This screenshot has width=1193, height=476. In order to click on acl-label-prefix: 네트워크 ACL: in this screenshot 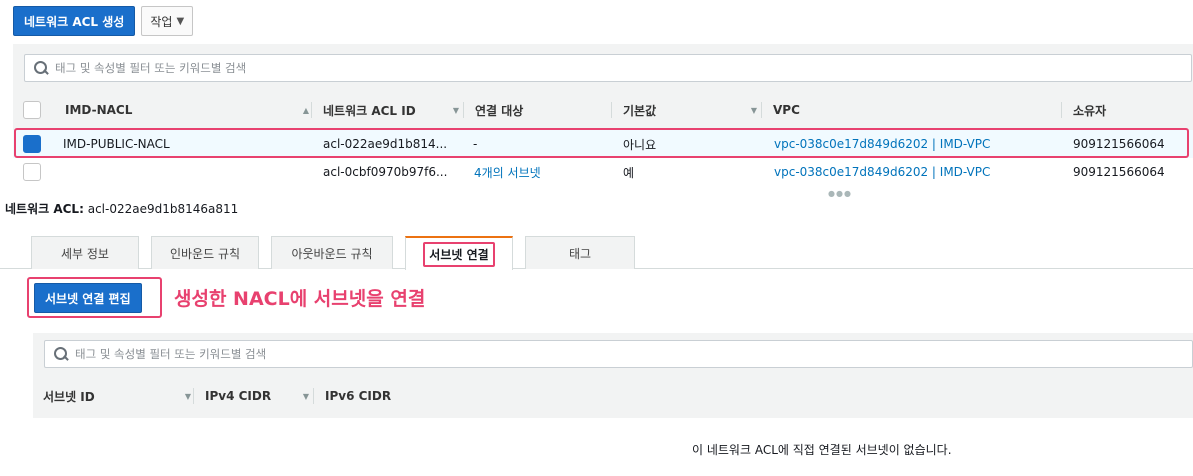, I will do `click(44, 209)`.